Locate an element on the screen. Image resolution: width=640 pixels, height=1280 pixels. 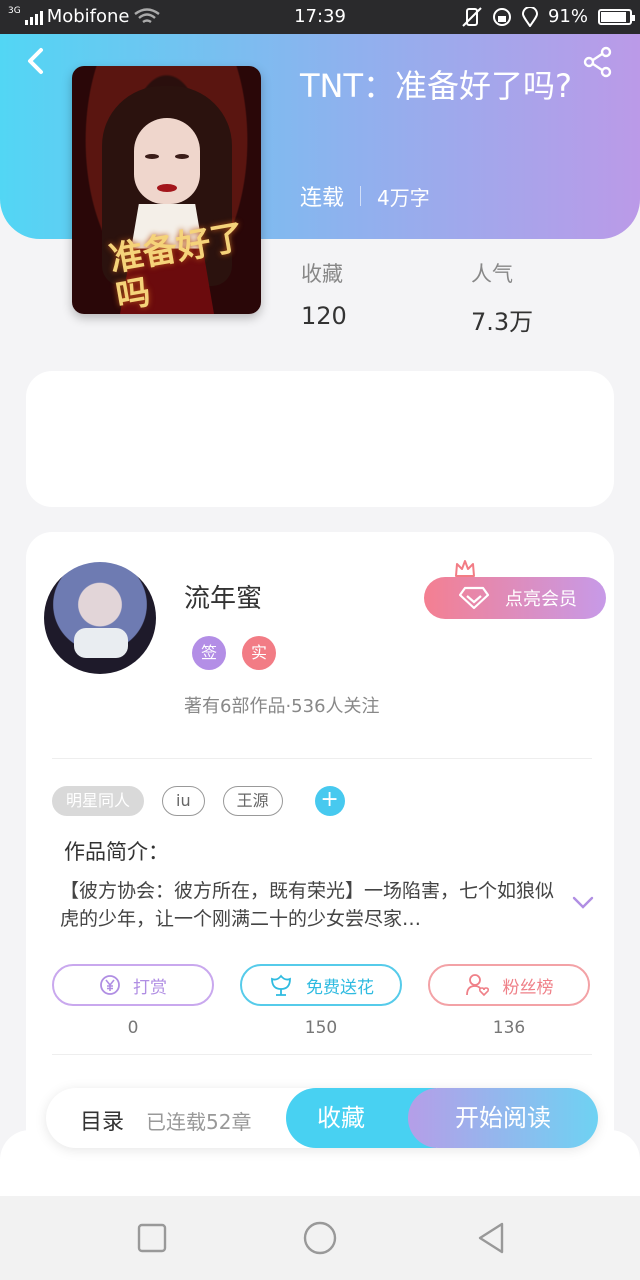
send-flower-button: 免费送花 is located at coordinates (321, 985).